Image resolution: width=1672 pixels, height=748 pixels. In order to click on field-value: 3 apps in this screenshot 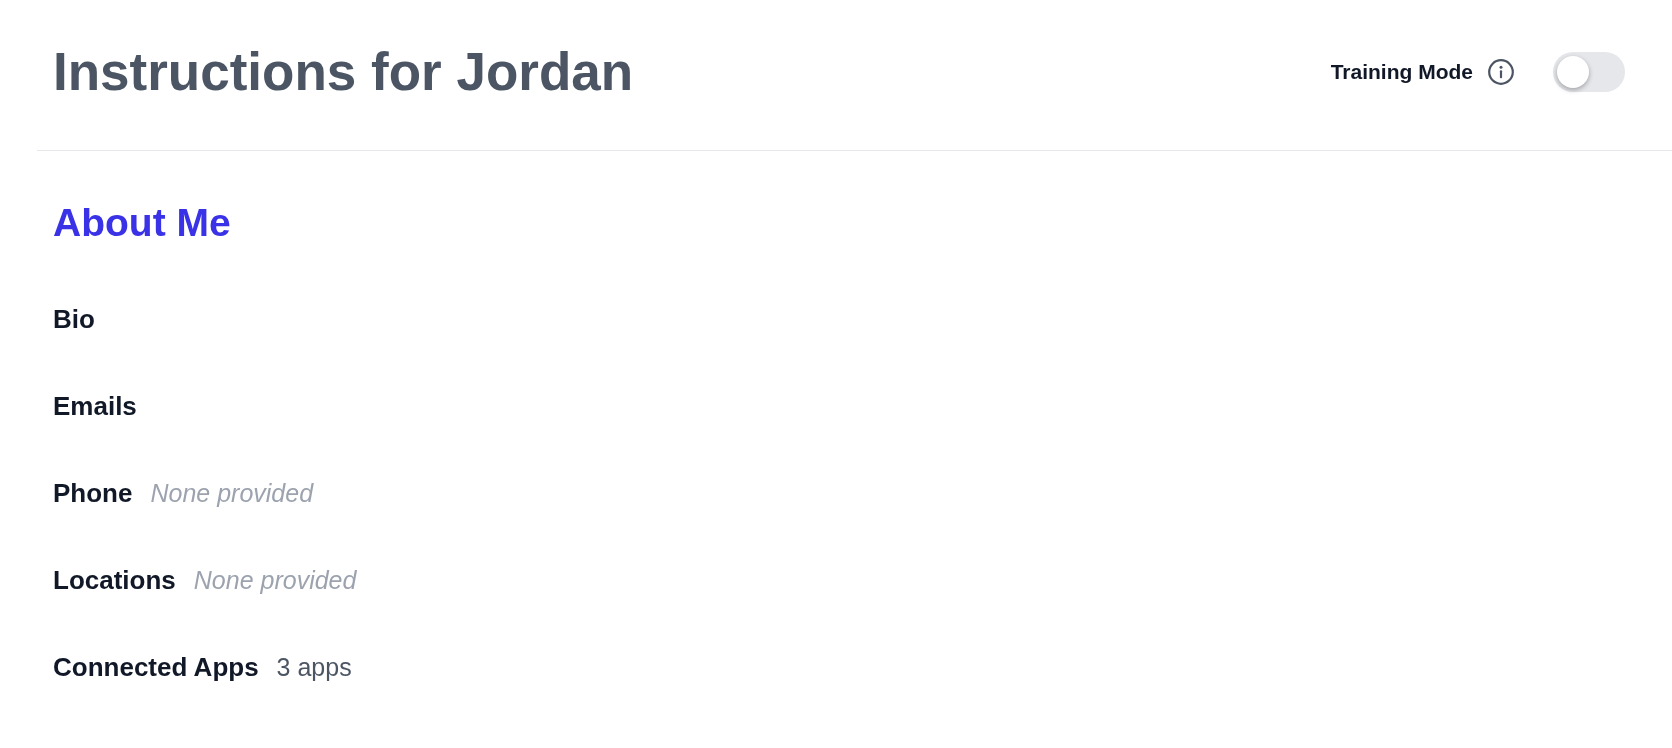, I will do `click(314, 668)`.